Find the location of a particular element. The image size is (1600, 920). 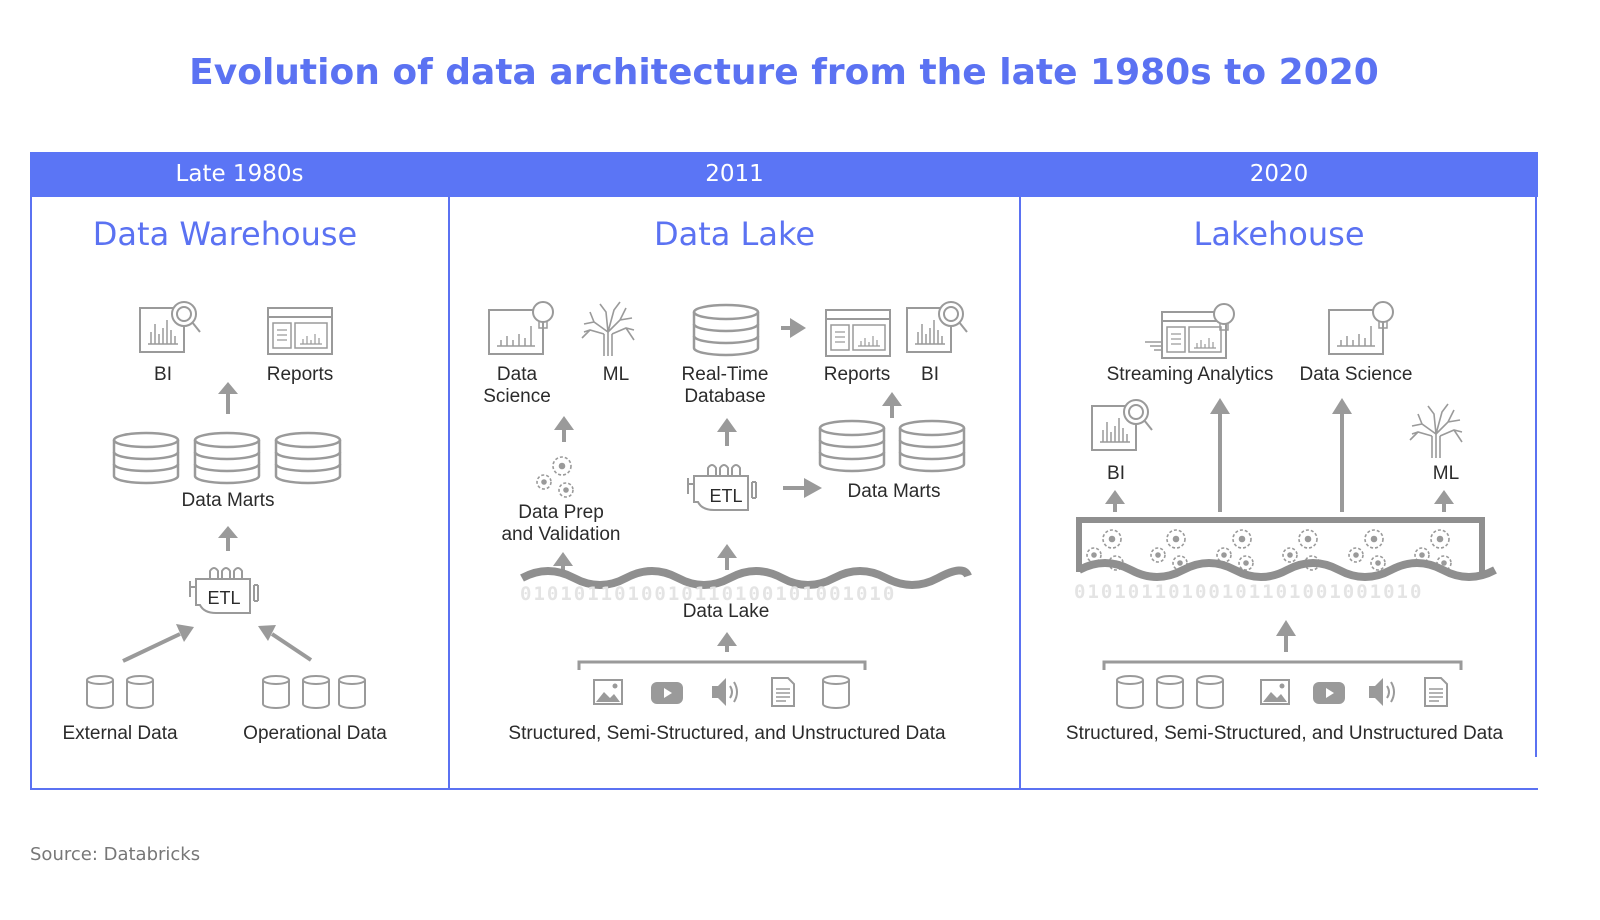

dw-operational-db-icon is located at coordinates (314, 692).